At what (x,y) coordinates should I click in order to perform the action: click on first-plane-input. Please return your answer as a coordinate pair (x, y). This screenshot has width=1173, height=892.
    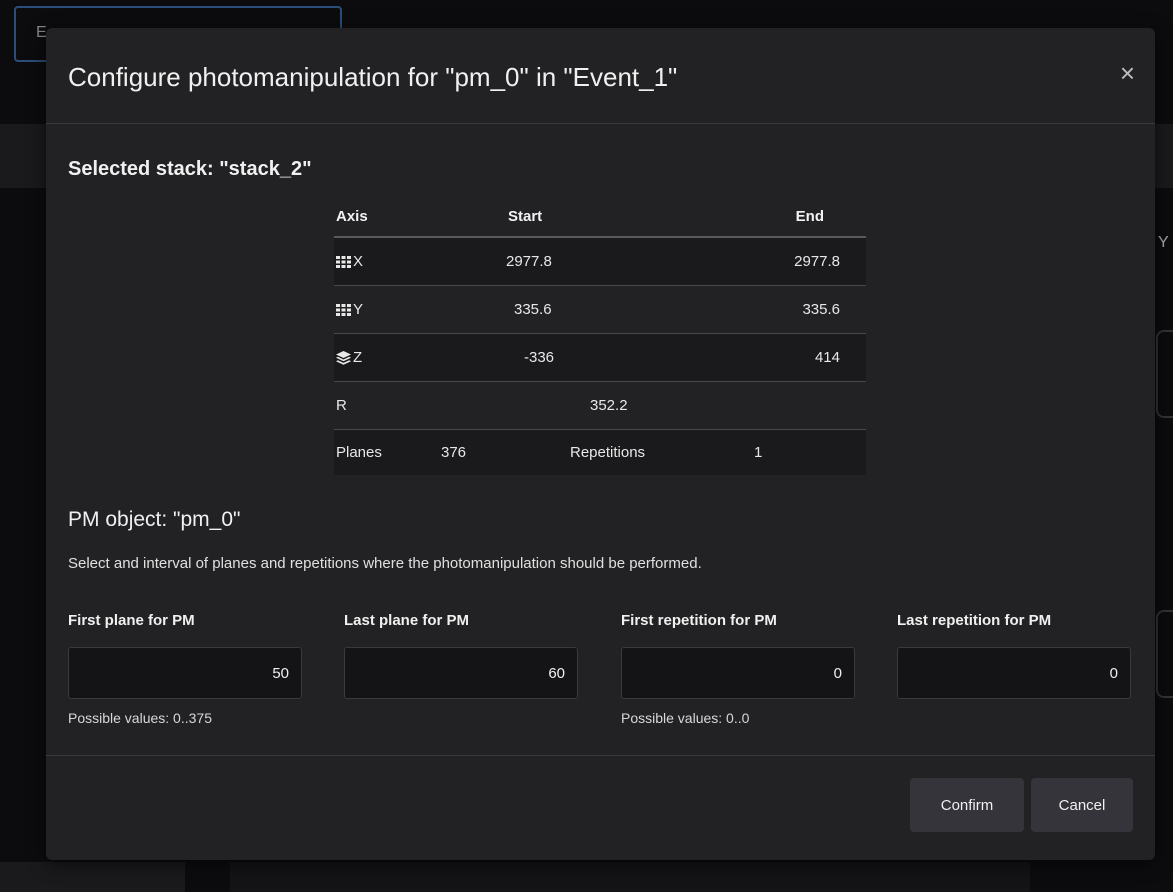
    Looking at the image, I should click on (185, 673).